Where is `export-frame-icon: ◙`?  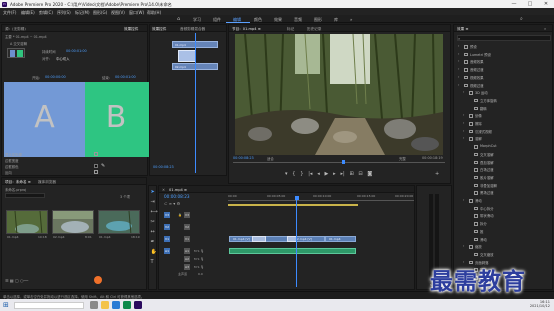
export-frame-icon: ◙ is located at coordinates (369, 174).